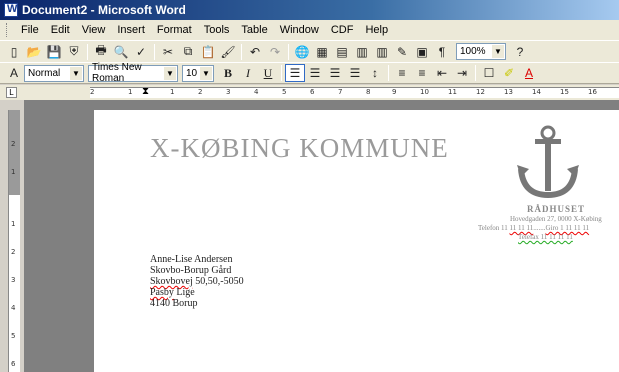  What do you see at coordinates (191, 270) in the screenshot?
I see `recipient-line2: Skovbo-Borup Gård` at bounding box center [191, 270].